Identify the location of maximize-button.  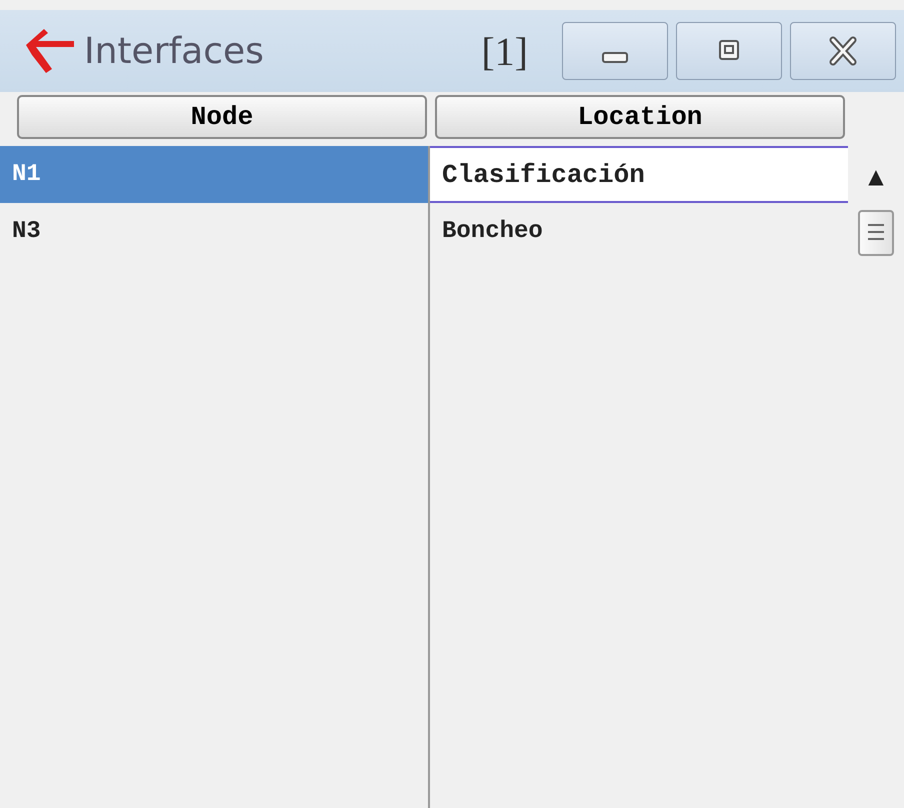
(729, 51).